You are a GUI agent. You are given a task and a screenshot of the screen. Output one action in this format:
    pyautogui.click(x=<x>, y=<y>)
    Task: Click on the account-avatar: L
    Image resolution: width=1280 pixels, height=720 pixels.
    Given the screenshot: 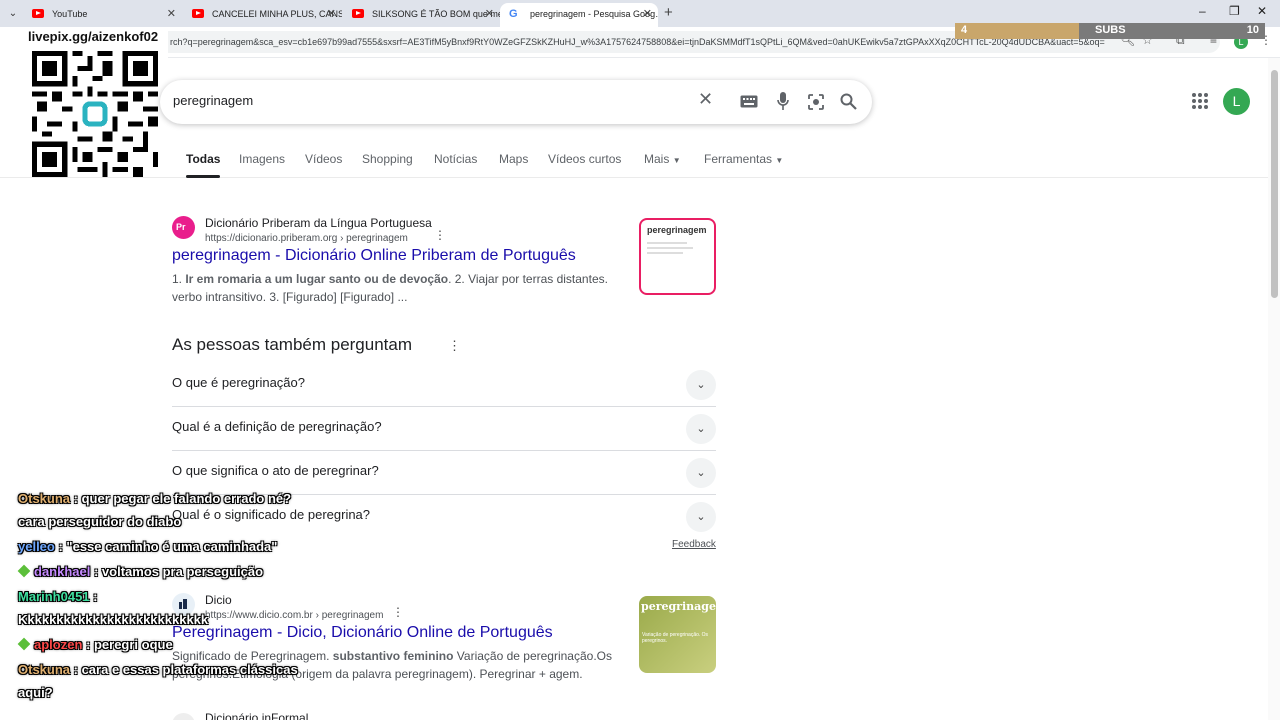 What is the action you would take?
    pyautogui.click(x=1236, y=101)
    